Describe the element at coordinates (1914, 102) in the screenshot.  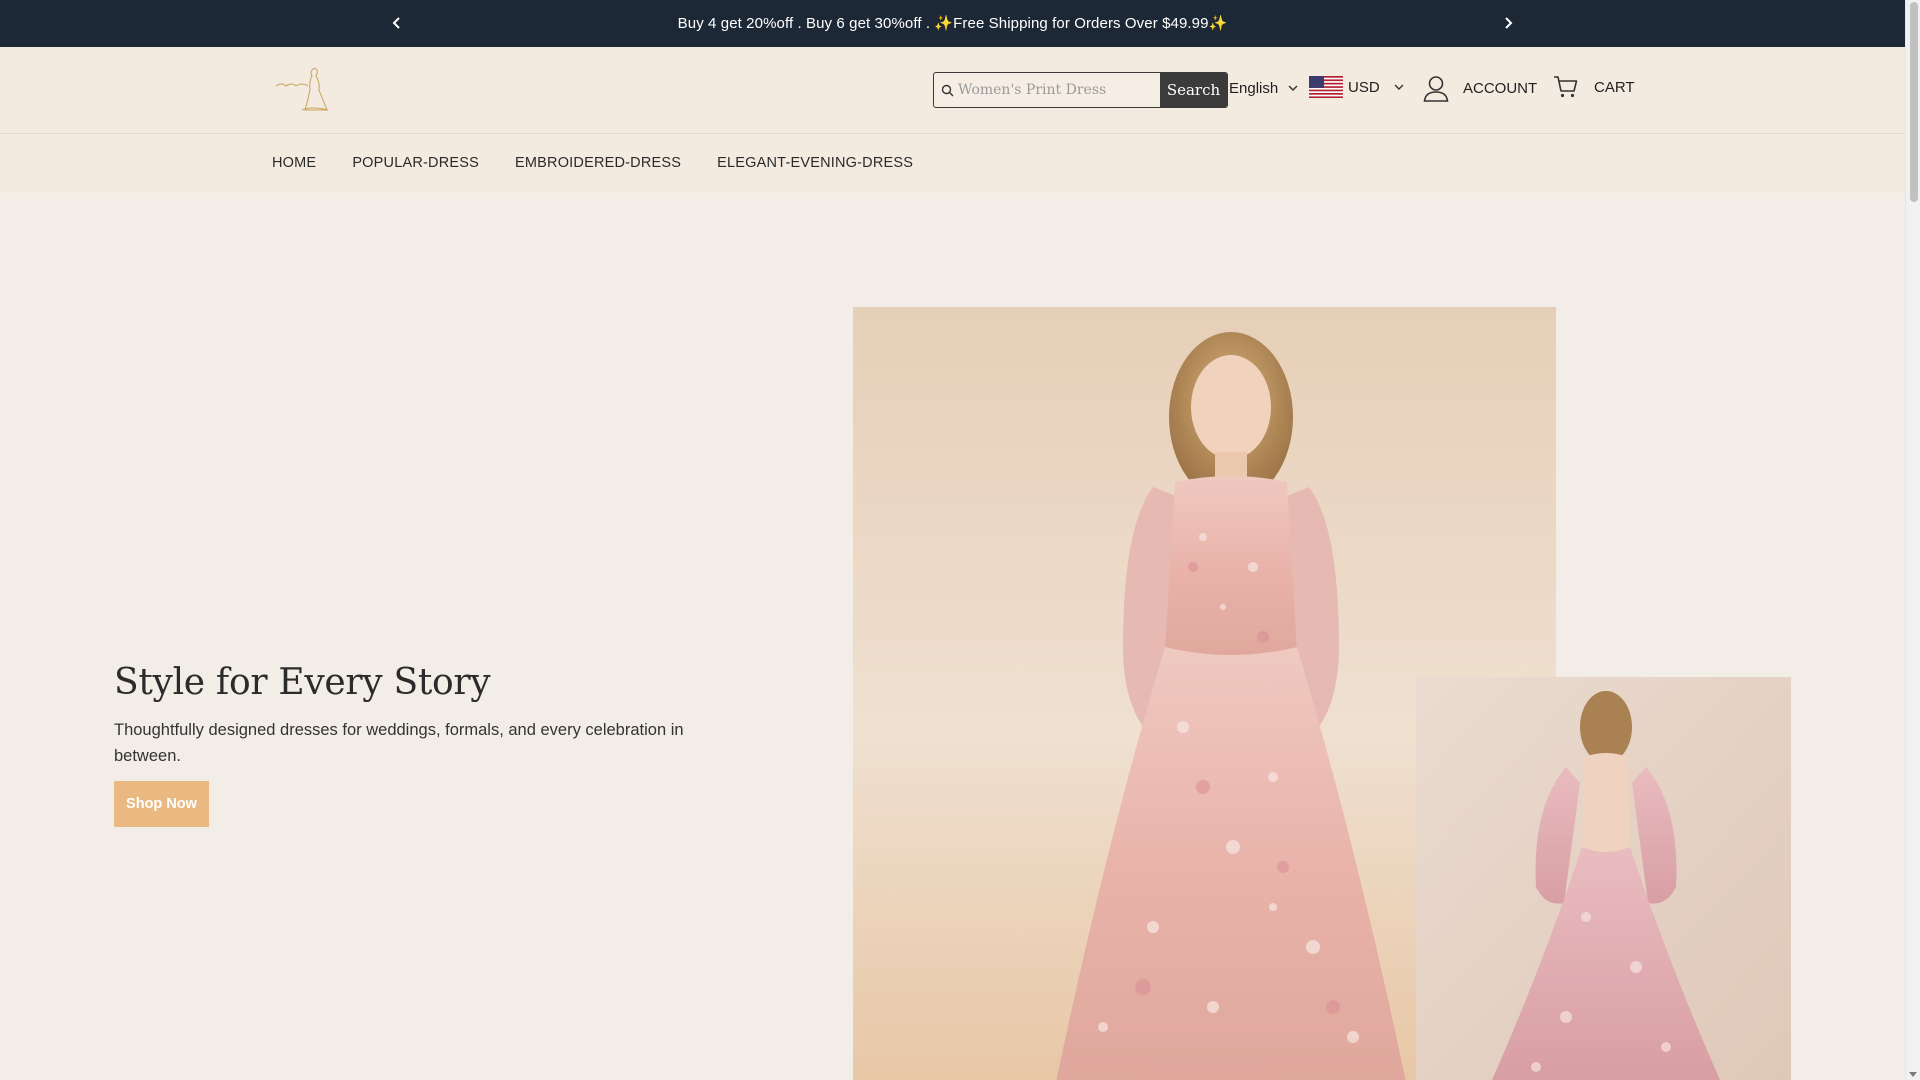
I see `scrollbar-thumb` at that location.